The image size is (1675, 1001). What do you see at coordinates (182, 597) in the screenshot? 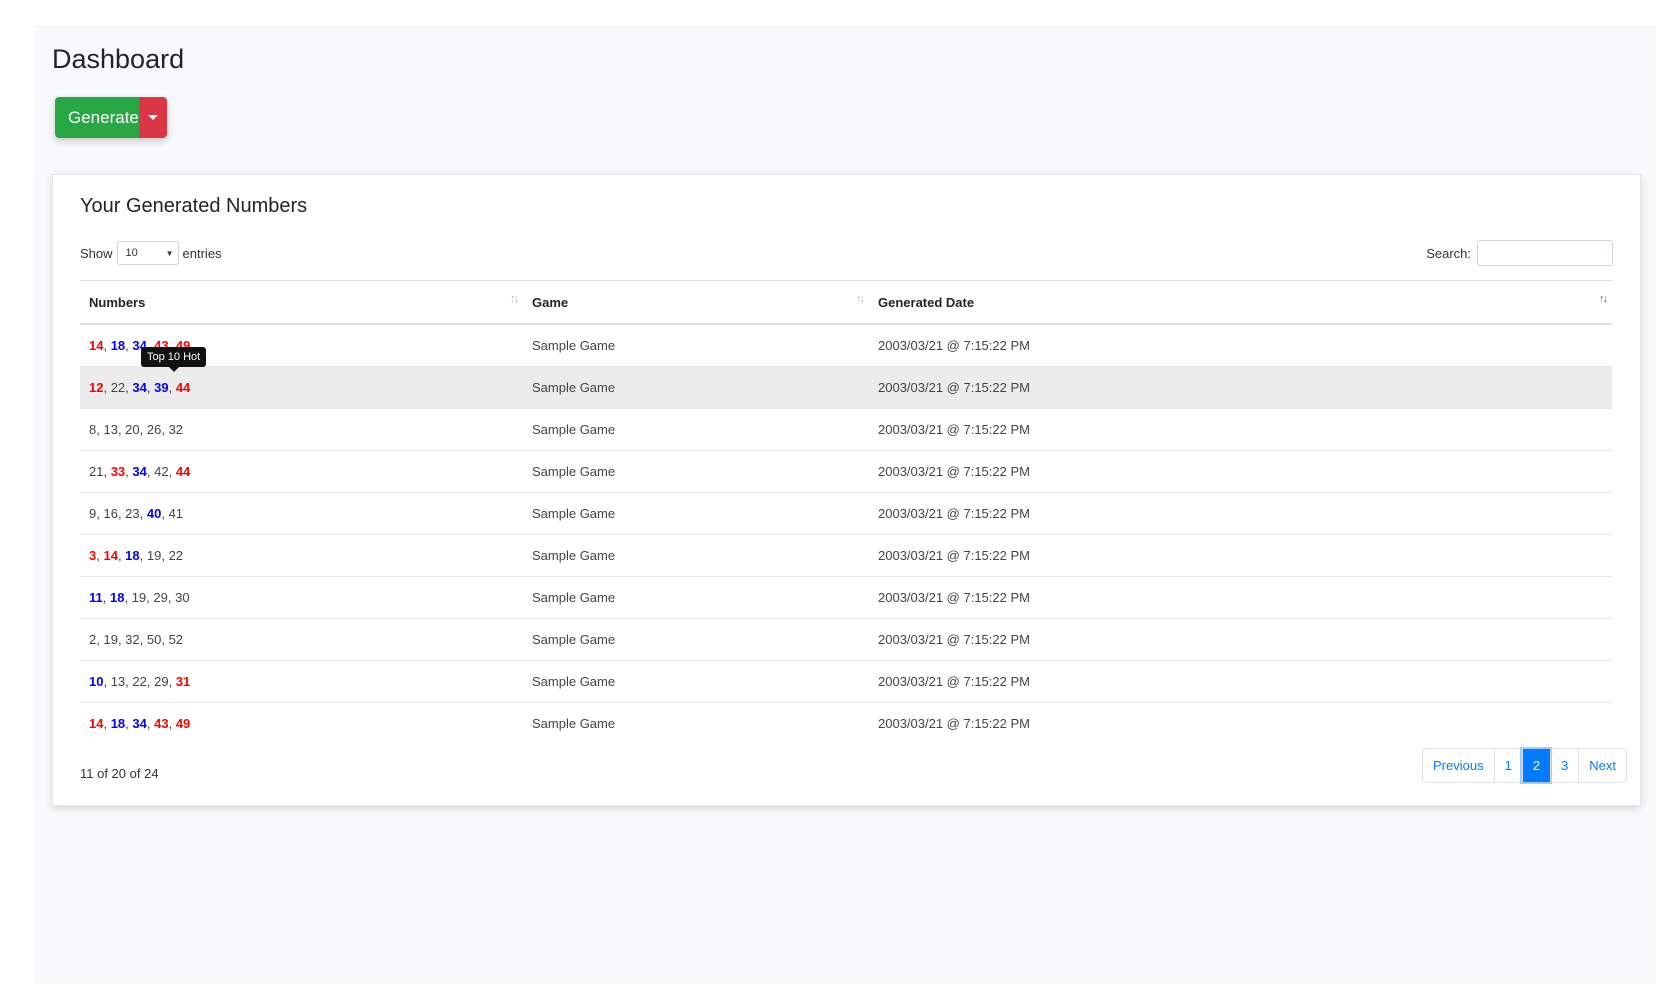
I see `number: 30` at bounding box center [182, 597].